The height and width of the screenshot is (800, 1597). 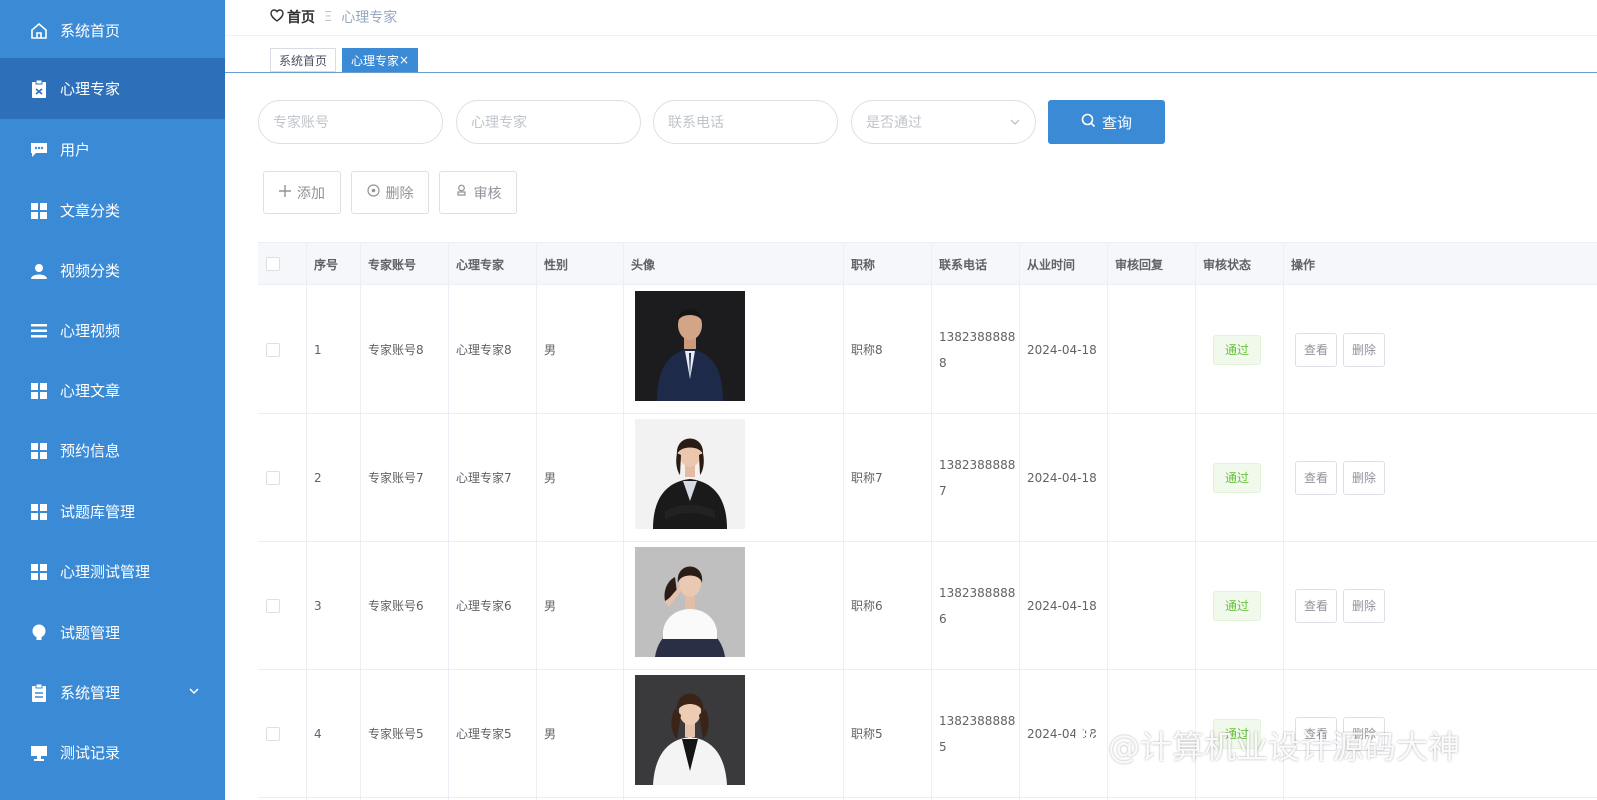 I want to click on cell-name: 心理专家6, so click(x=484, y=606).